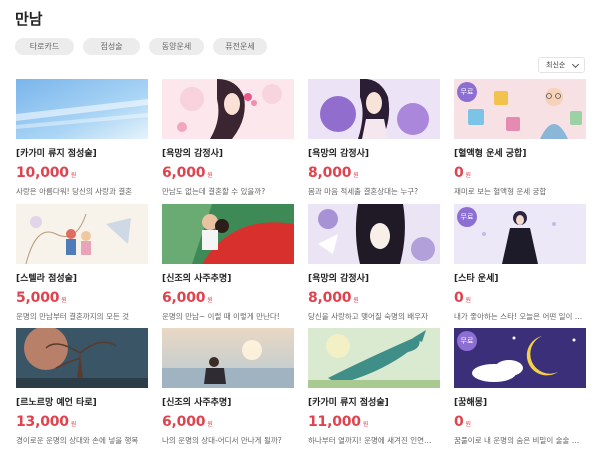 This screenshot has width=602, height=453. I want to click on card-description: 나의 운명의 상대-어디서 만나게 될까?, so click(222, 440).